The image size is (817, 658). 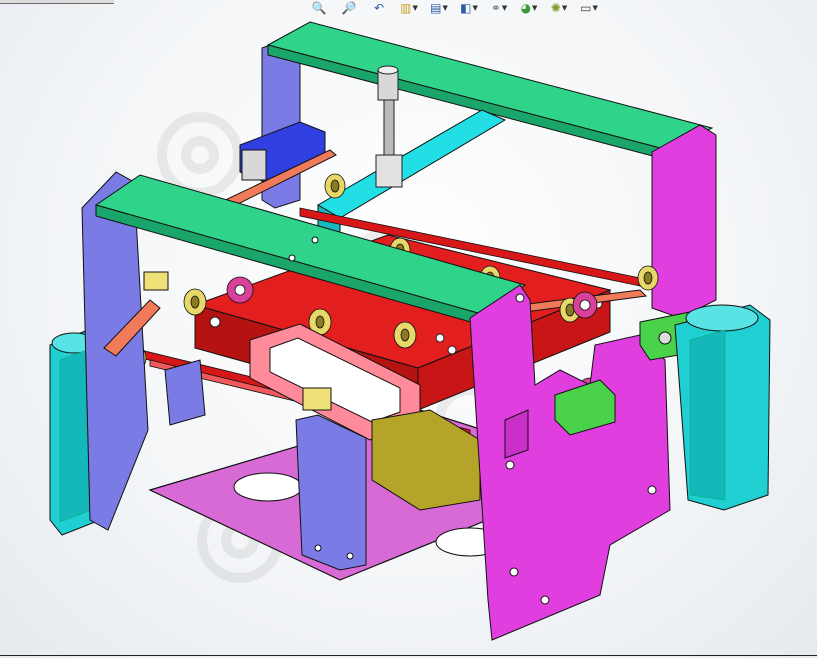 I want to click on front-center-plate, so click(x=331, y=492).